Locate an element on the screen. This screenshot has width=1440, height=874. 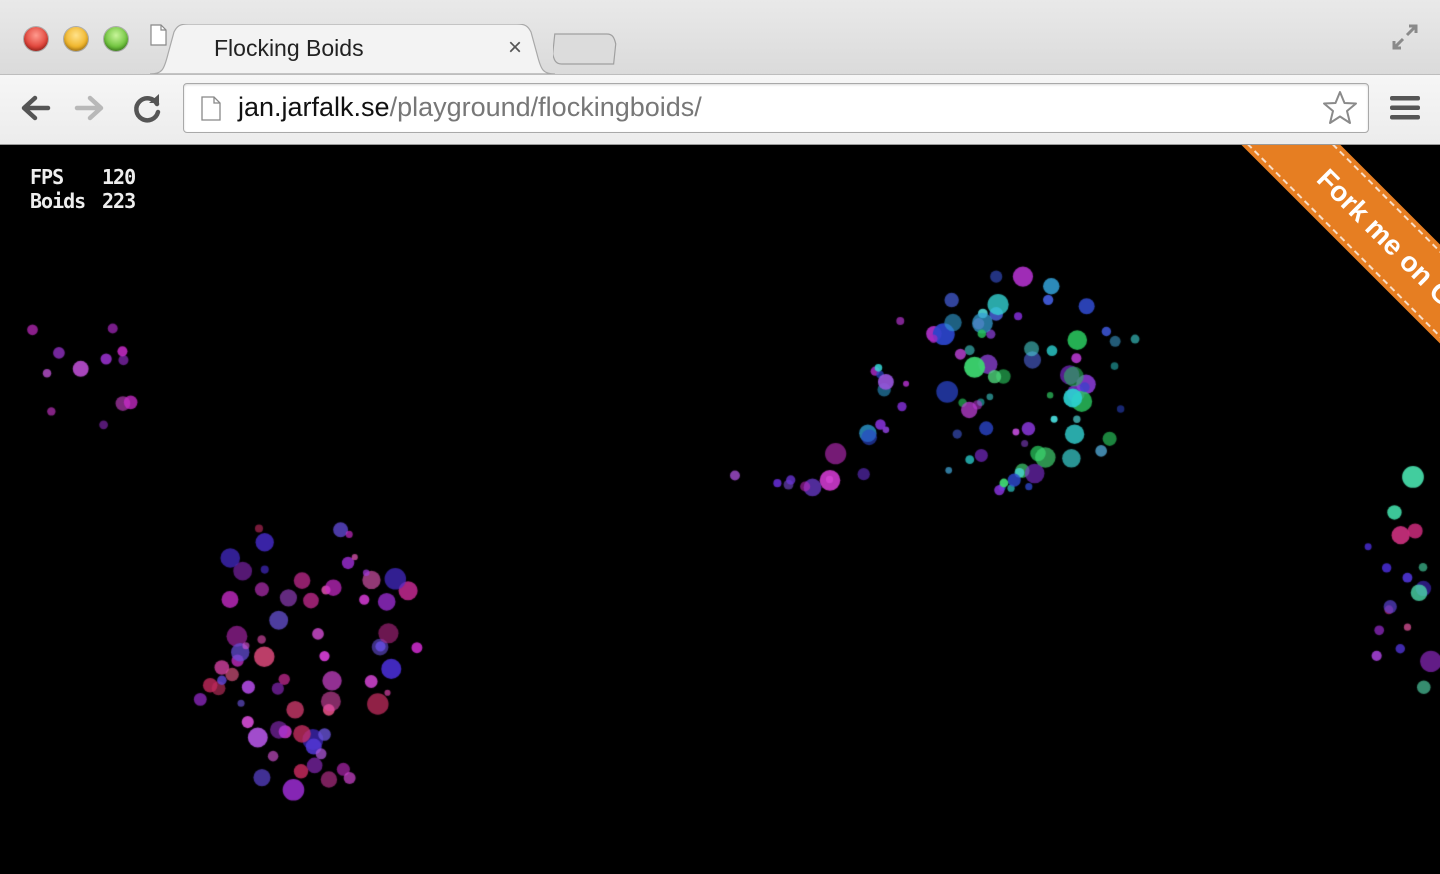
close-window-button is located at coordinates (36, 39).